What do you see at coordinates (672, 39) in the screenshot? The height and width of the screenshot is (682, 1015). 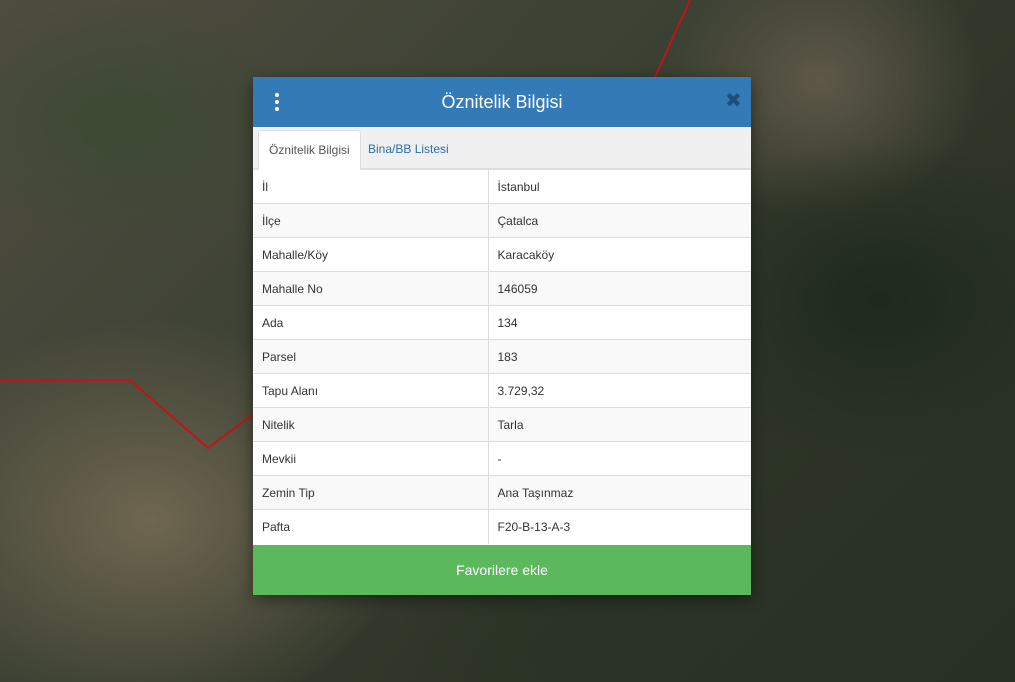 I see `parcel-boundary-top` at bounding box center [672, 39].